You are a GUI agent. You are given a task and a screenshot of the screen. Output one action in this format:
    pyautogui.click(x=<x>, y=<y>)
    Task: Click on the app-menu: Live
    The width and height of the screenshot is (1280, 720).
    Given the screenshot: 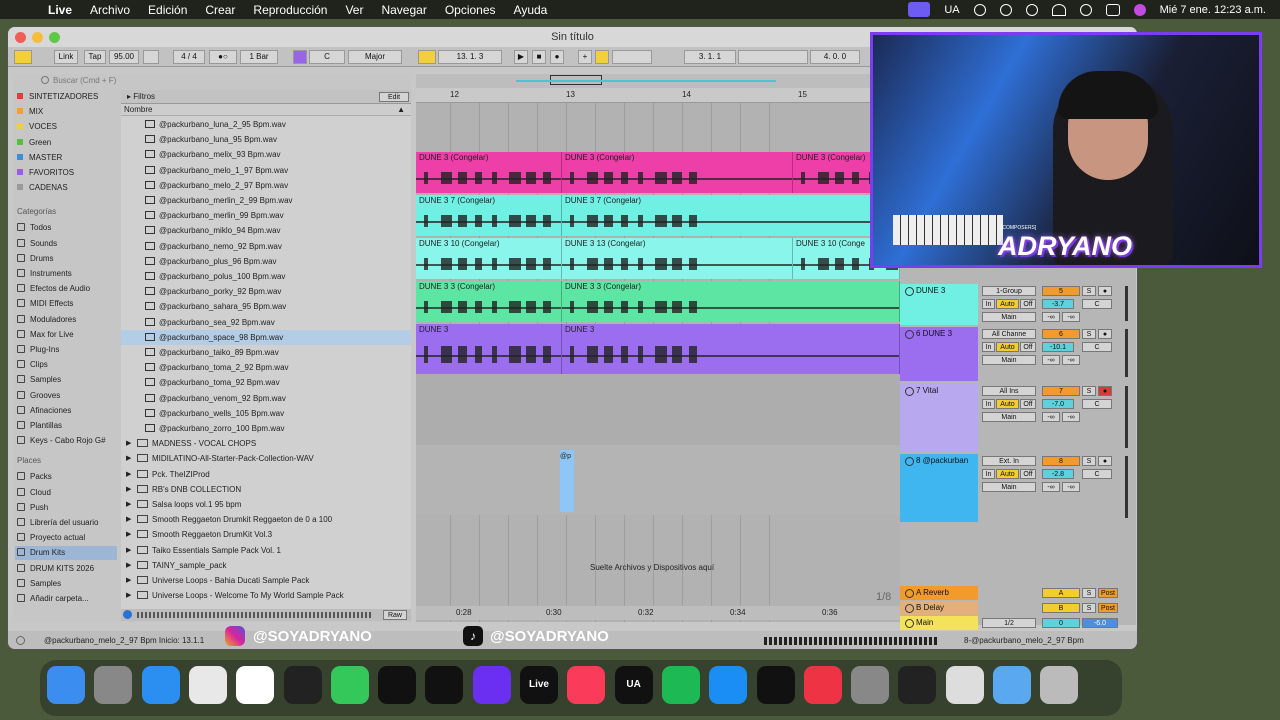 What is the action you would take?
    pyautogui.click(x=60, y=10)
    